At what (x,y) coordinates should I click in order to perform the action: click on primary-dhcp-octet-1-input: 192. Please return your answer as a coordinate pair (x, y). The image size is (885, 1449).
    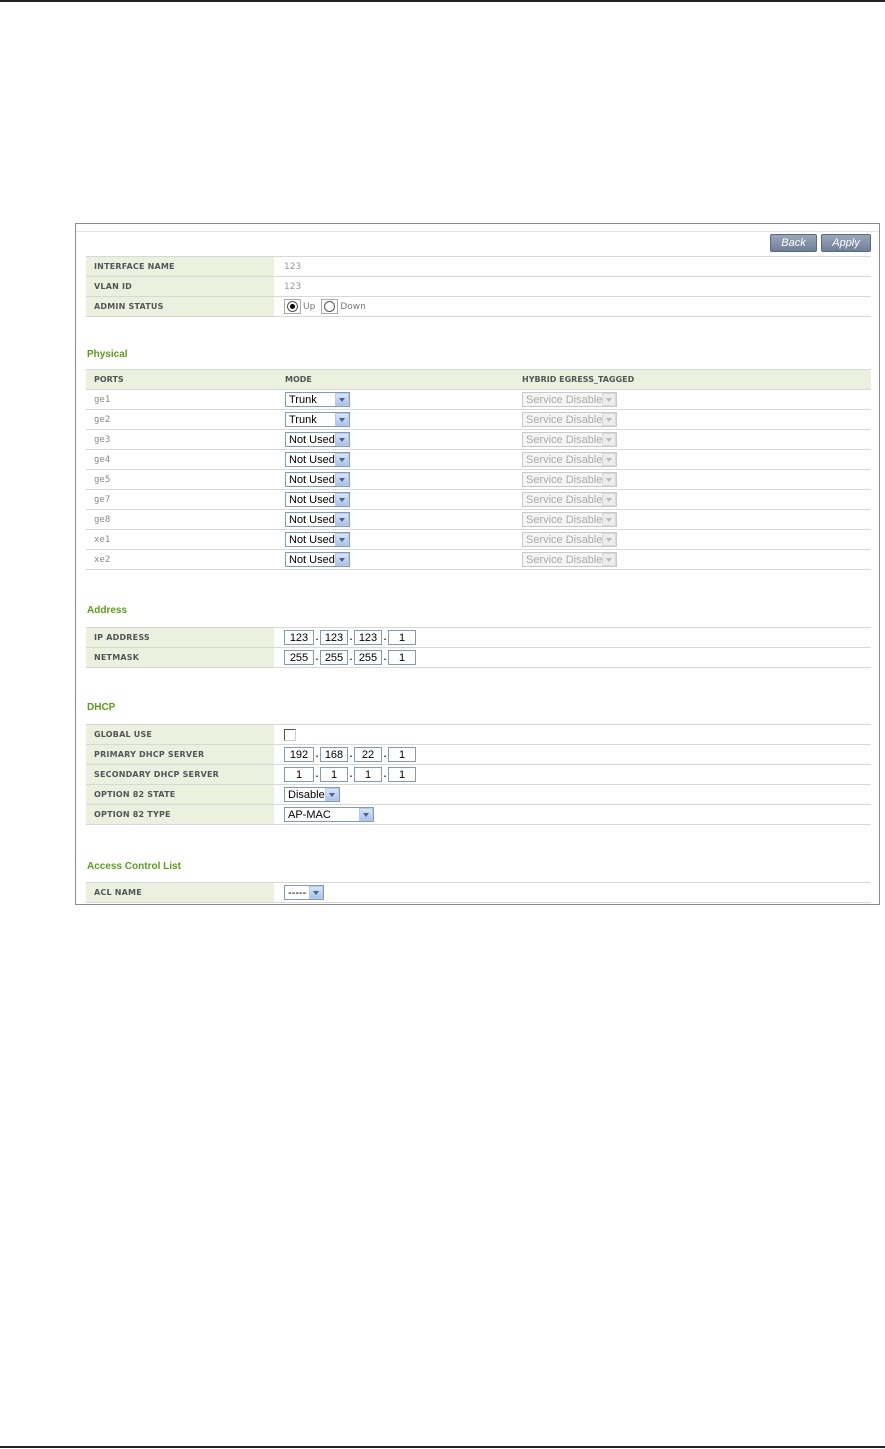
    Looking at the image, I should click on (299, 754).